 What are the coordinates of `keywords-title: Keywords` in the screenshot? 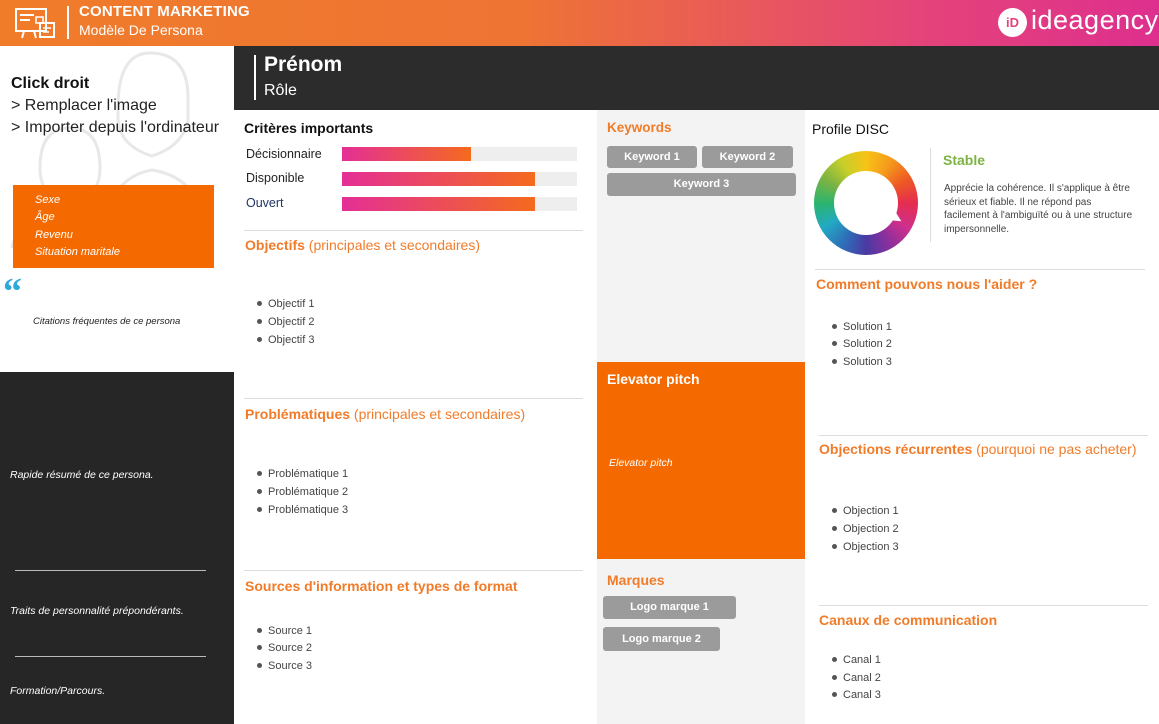 It's located at (639, 127).